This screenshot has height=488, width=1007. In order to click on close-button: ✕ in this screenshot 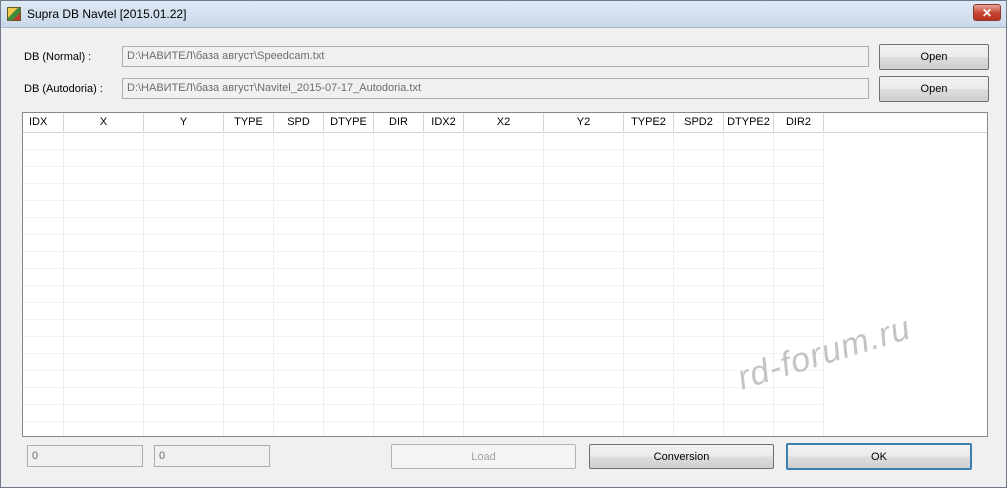, I will do `click(987, 12)`.